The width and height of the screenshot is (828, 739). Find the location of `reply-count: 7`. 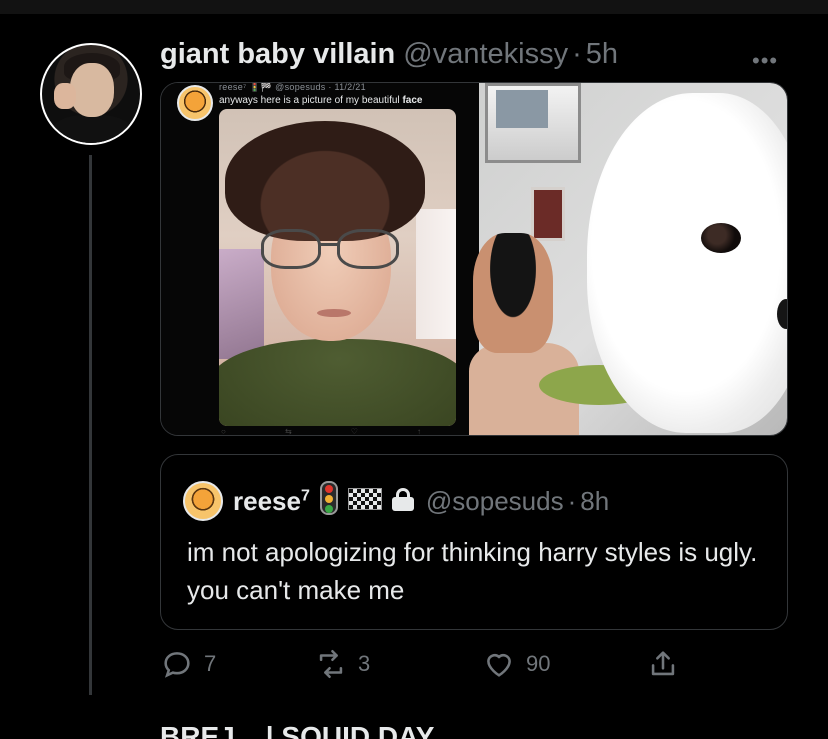

reply-count: 7 is located at coordinates (210, 663).